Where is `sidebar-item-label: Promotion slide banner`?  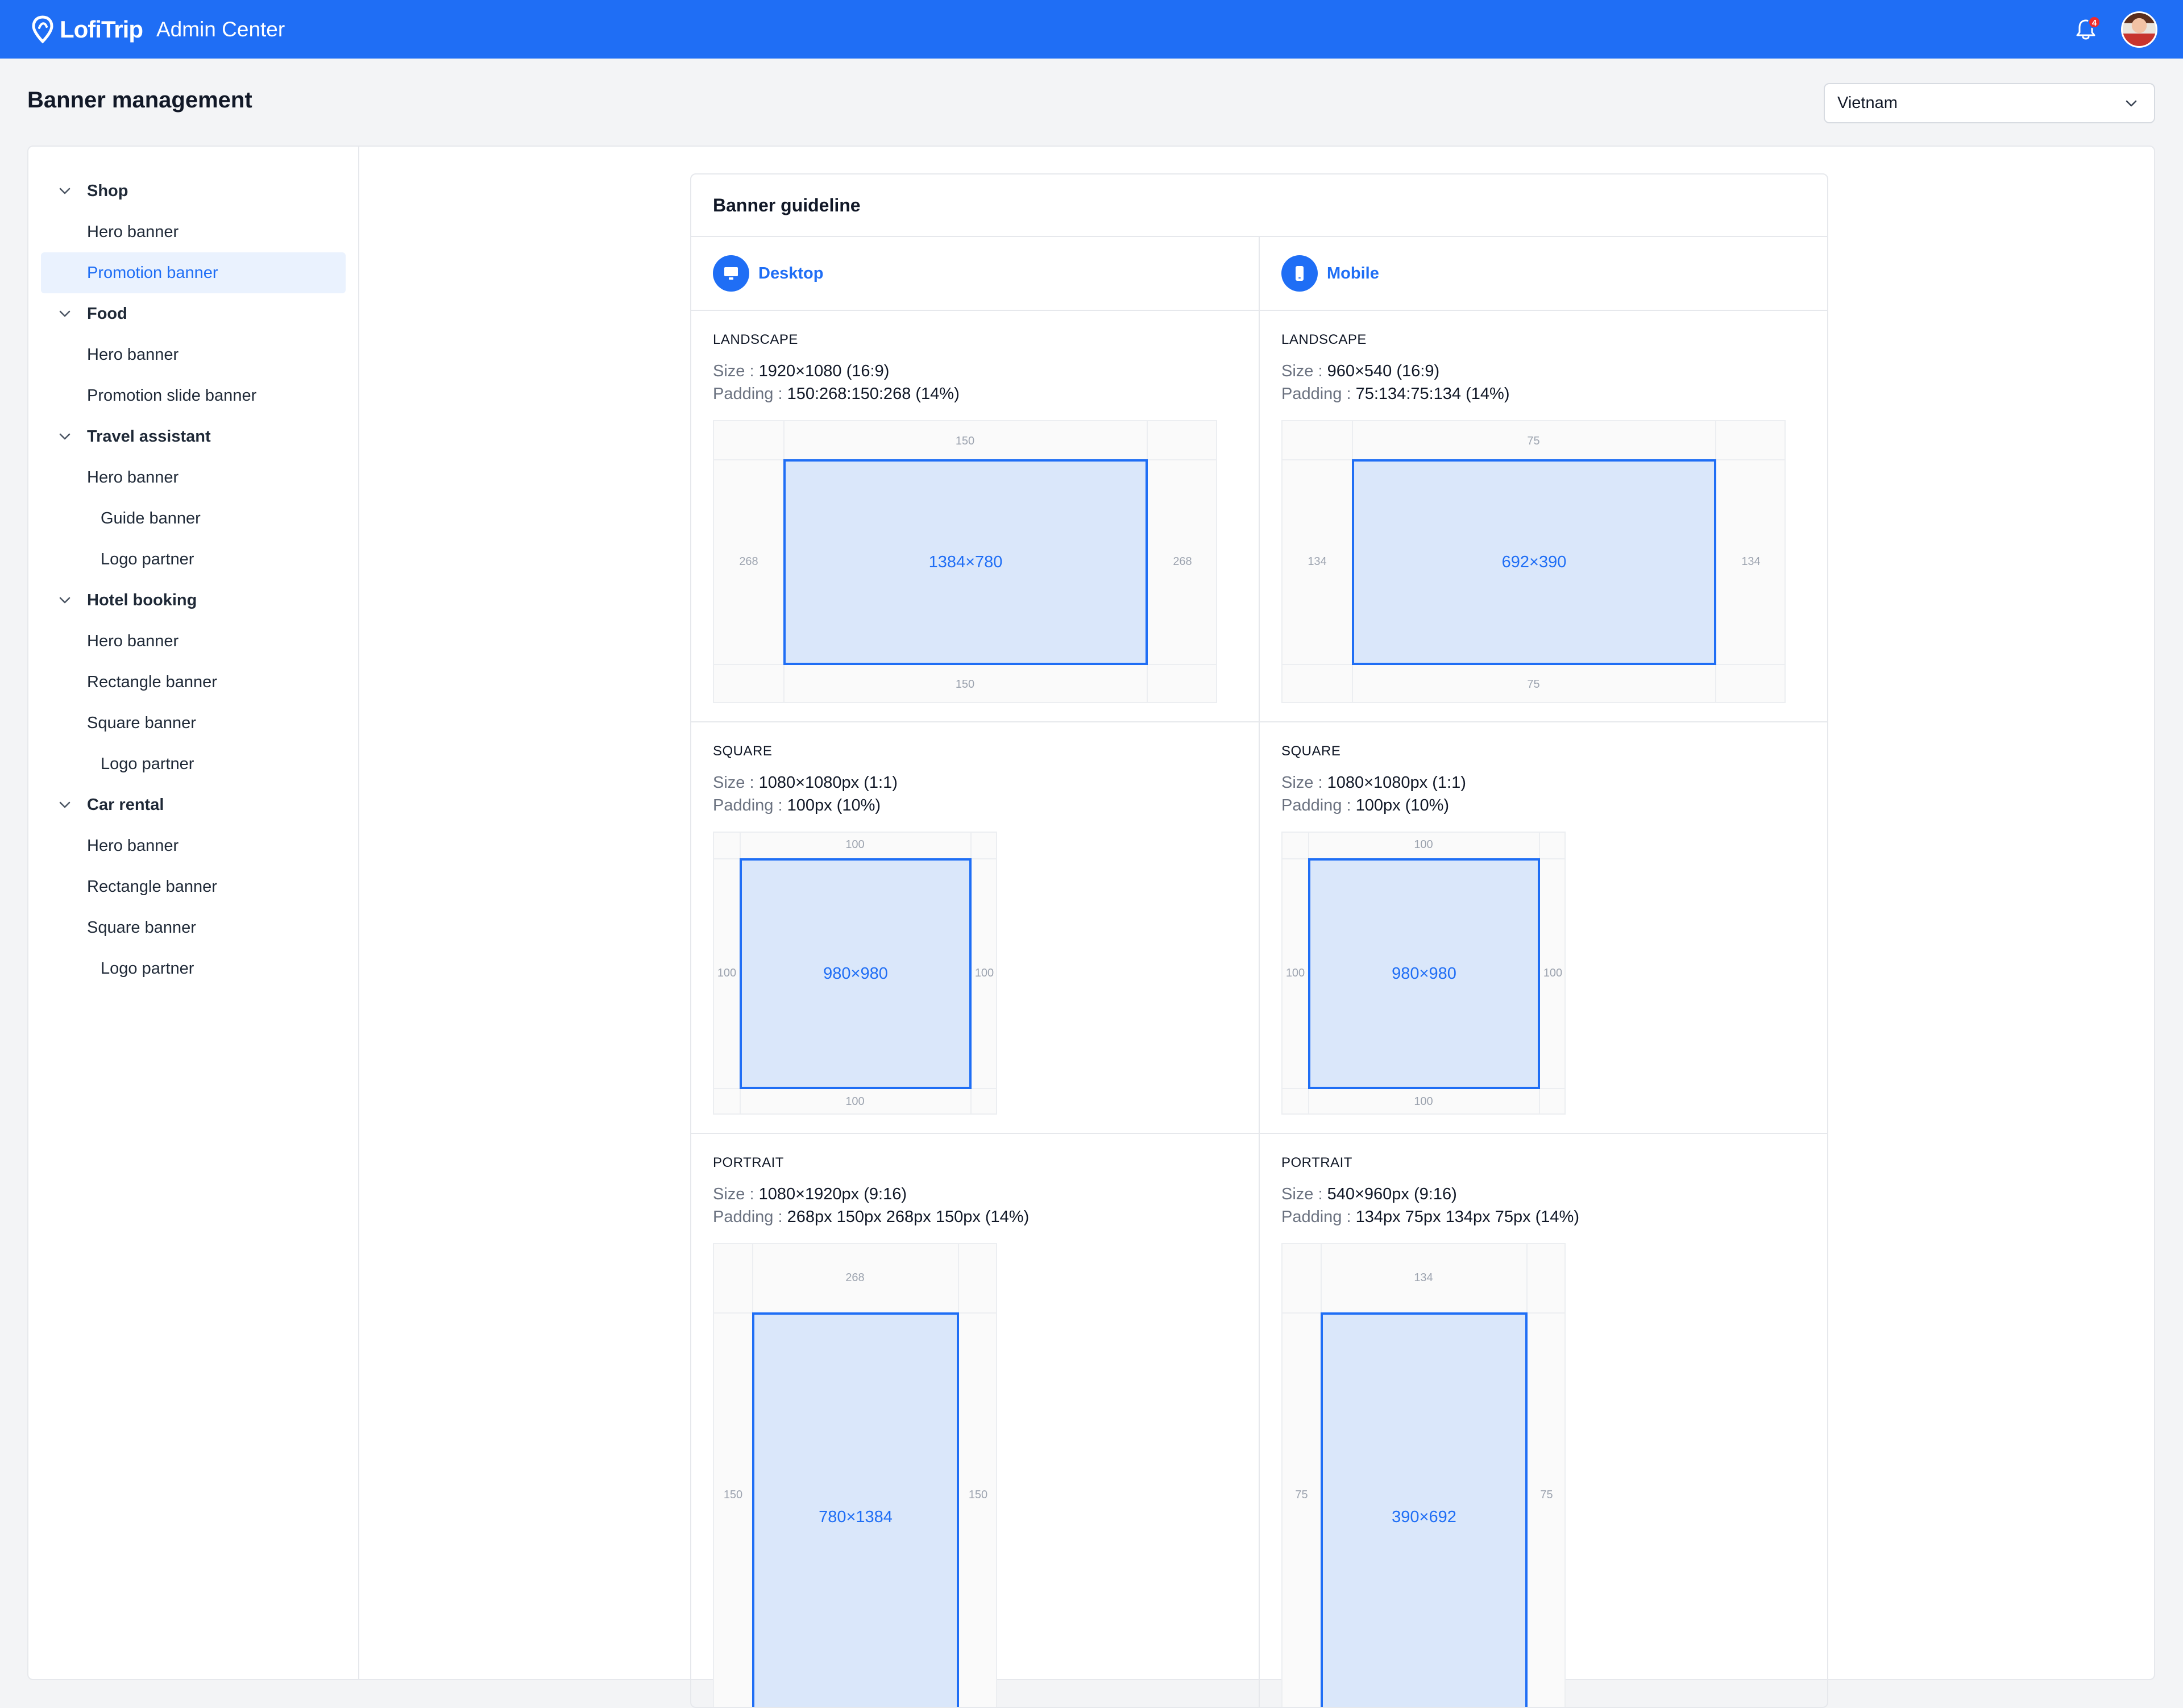
sidebar-item-label: Promotion slide banner is located at coordinates (172, 395).